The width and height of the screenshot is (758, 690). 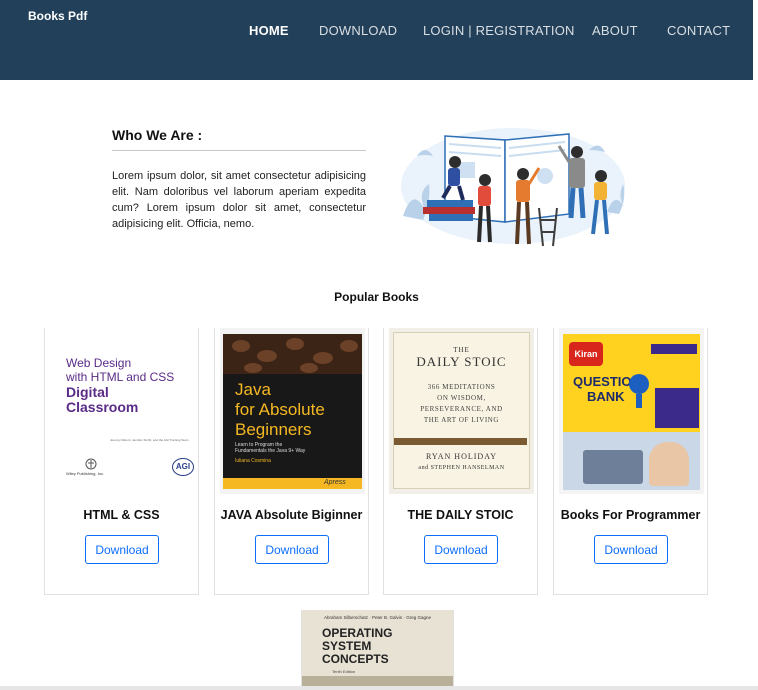 I want to click on cover-line: Web Design with HTML and CSS, so click(x=120, y=370).